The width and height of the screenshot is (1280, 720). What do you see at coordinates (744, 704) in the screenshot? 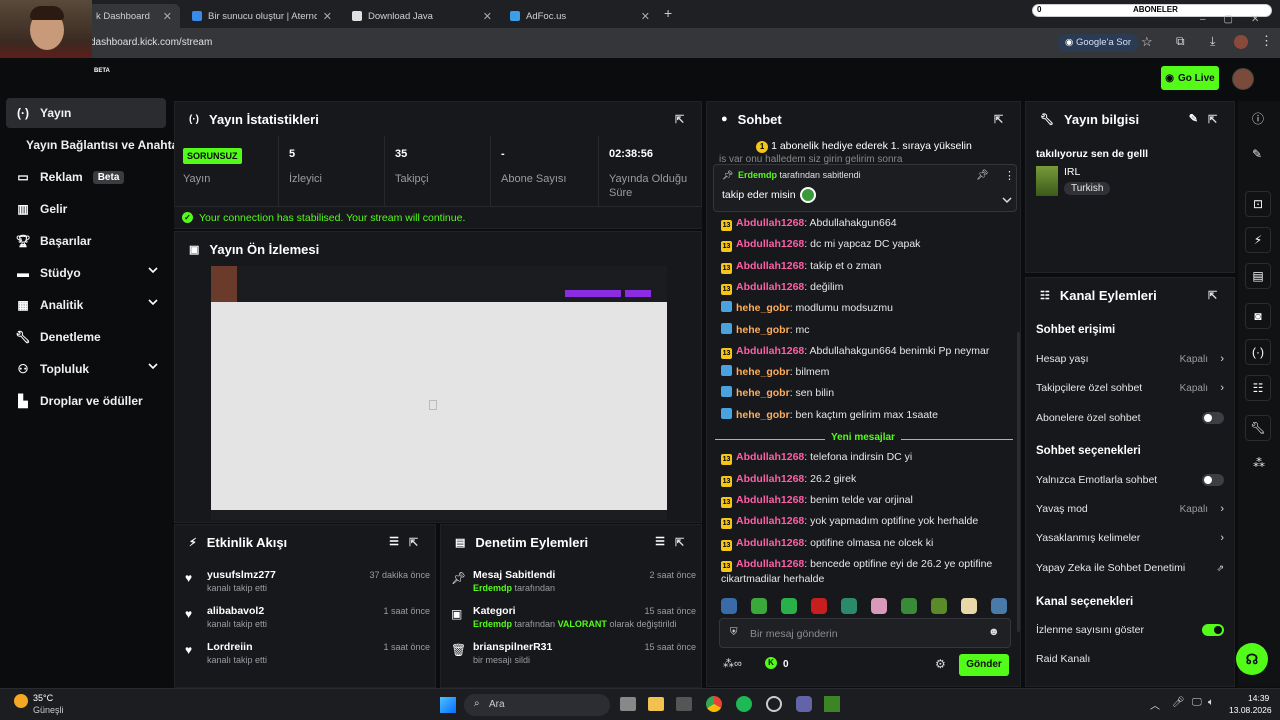
I see `spotify-icon` at bounding box center [744, 704].